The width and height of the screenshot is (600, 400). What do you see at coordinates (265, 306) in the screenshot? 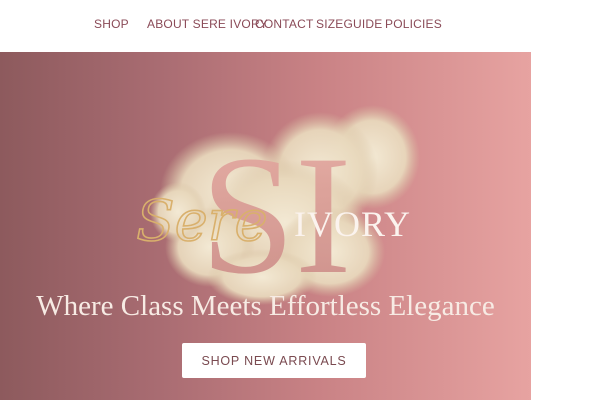
I see `hero-tagline: Where Class Meets Effortless Elegance` at bounding box center [265, 306].